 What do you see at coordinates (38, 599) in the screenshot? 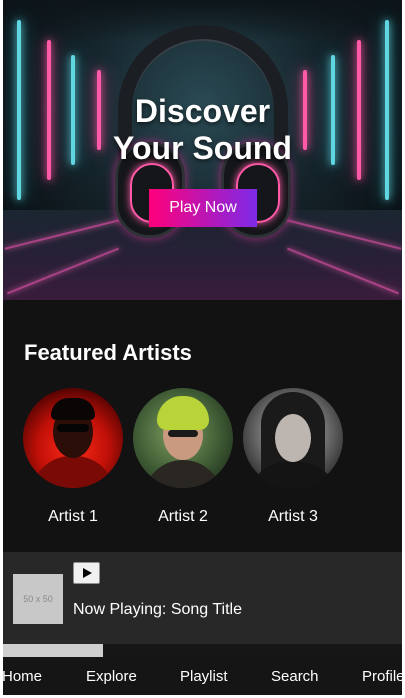
I see `album-art-placeholder: 50 x 50` at bounding box center [38, 599].